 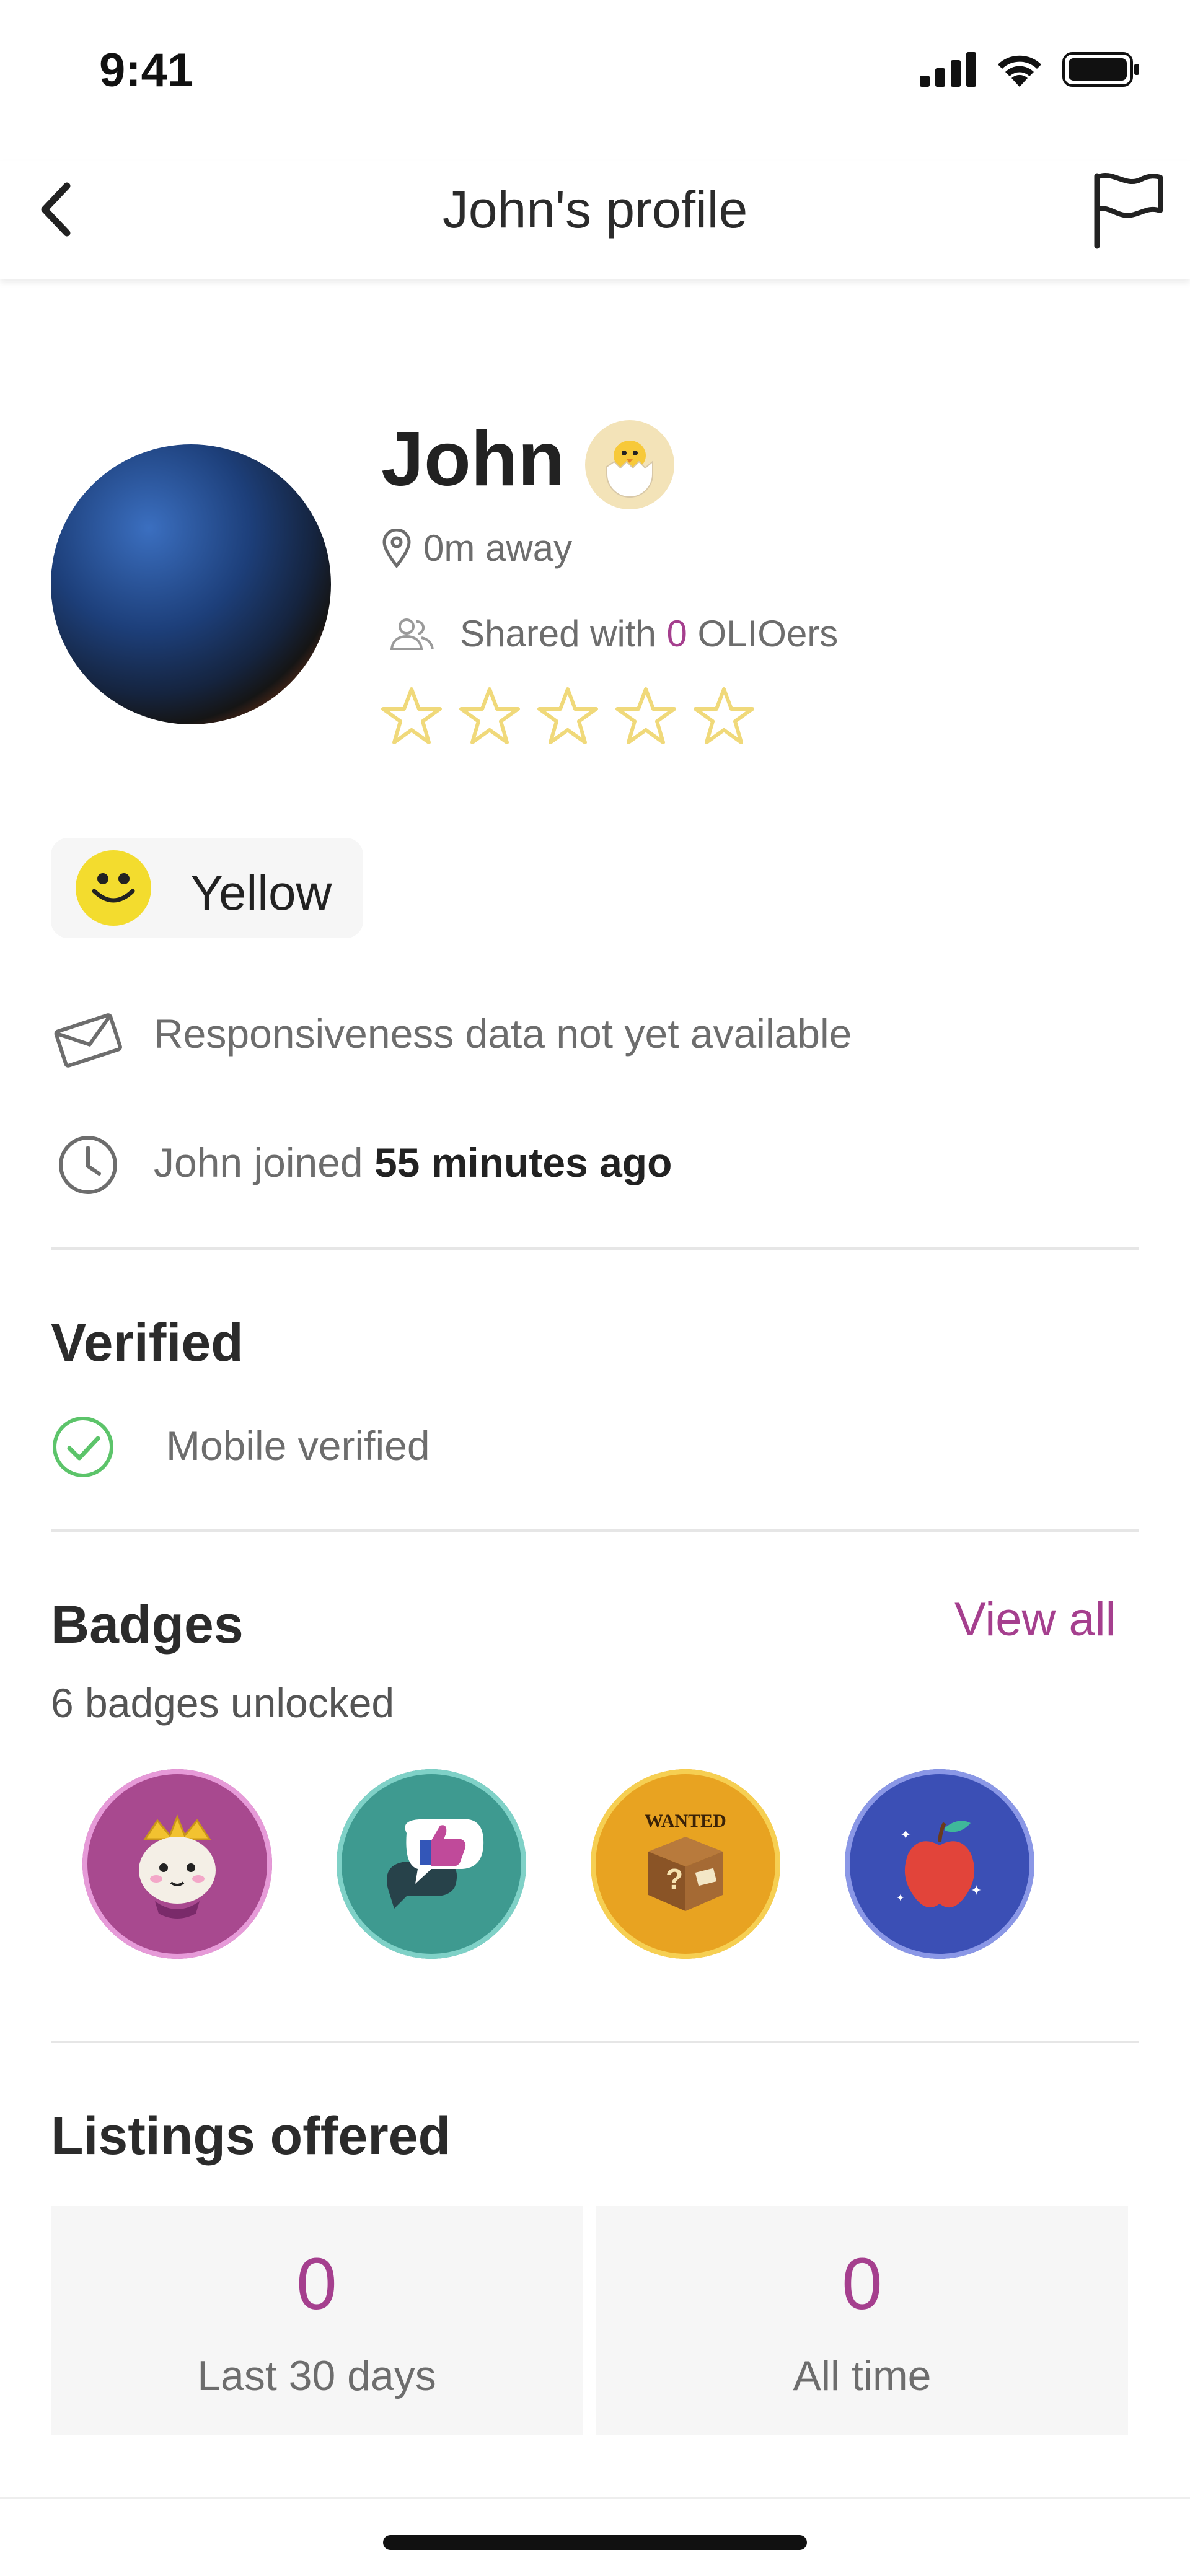 What do you see at coordinates (473, 459) in the screenshot?
I see `profile-name: John` at bounding box center [473, 459].